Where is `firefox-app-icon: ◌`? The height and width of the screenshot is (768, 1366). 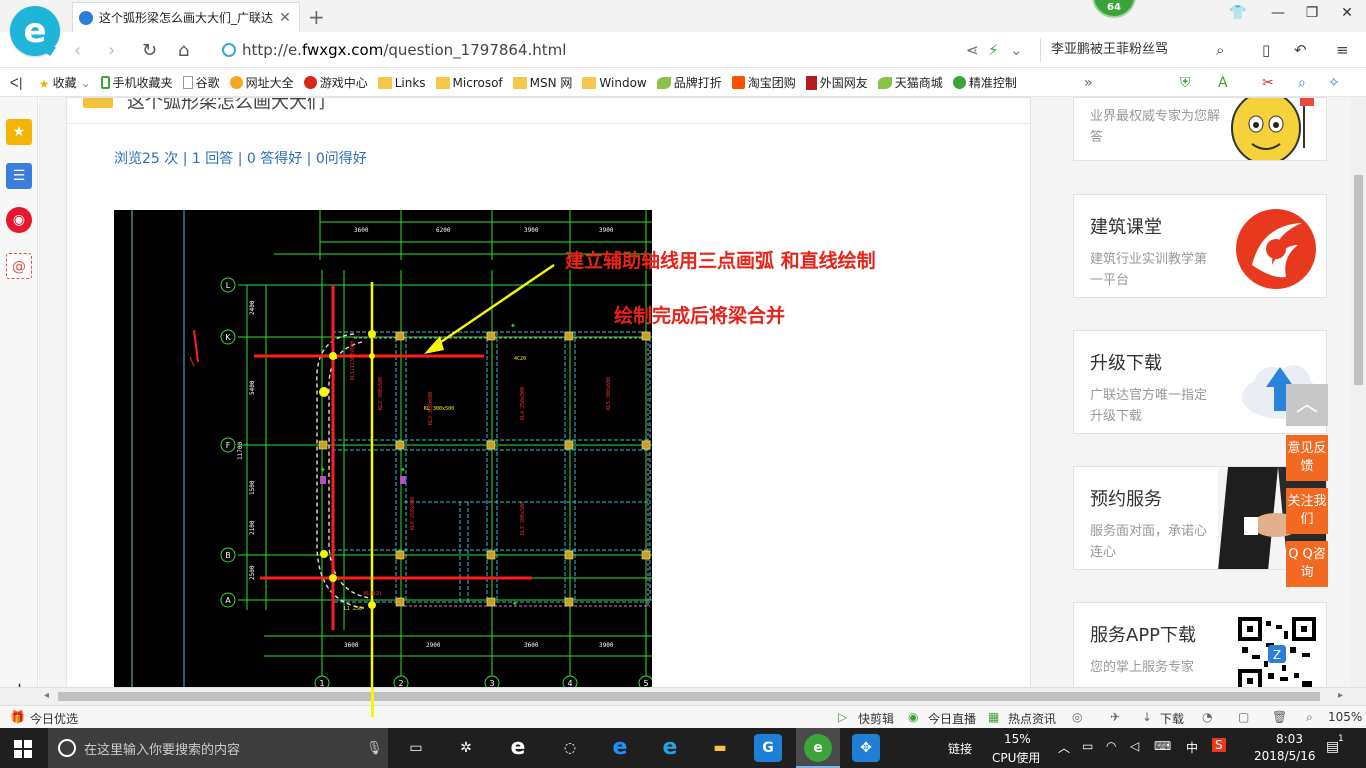 firefox-app-icon: ◌ is located at coordinates (570, 748).